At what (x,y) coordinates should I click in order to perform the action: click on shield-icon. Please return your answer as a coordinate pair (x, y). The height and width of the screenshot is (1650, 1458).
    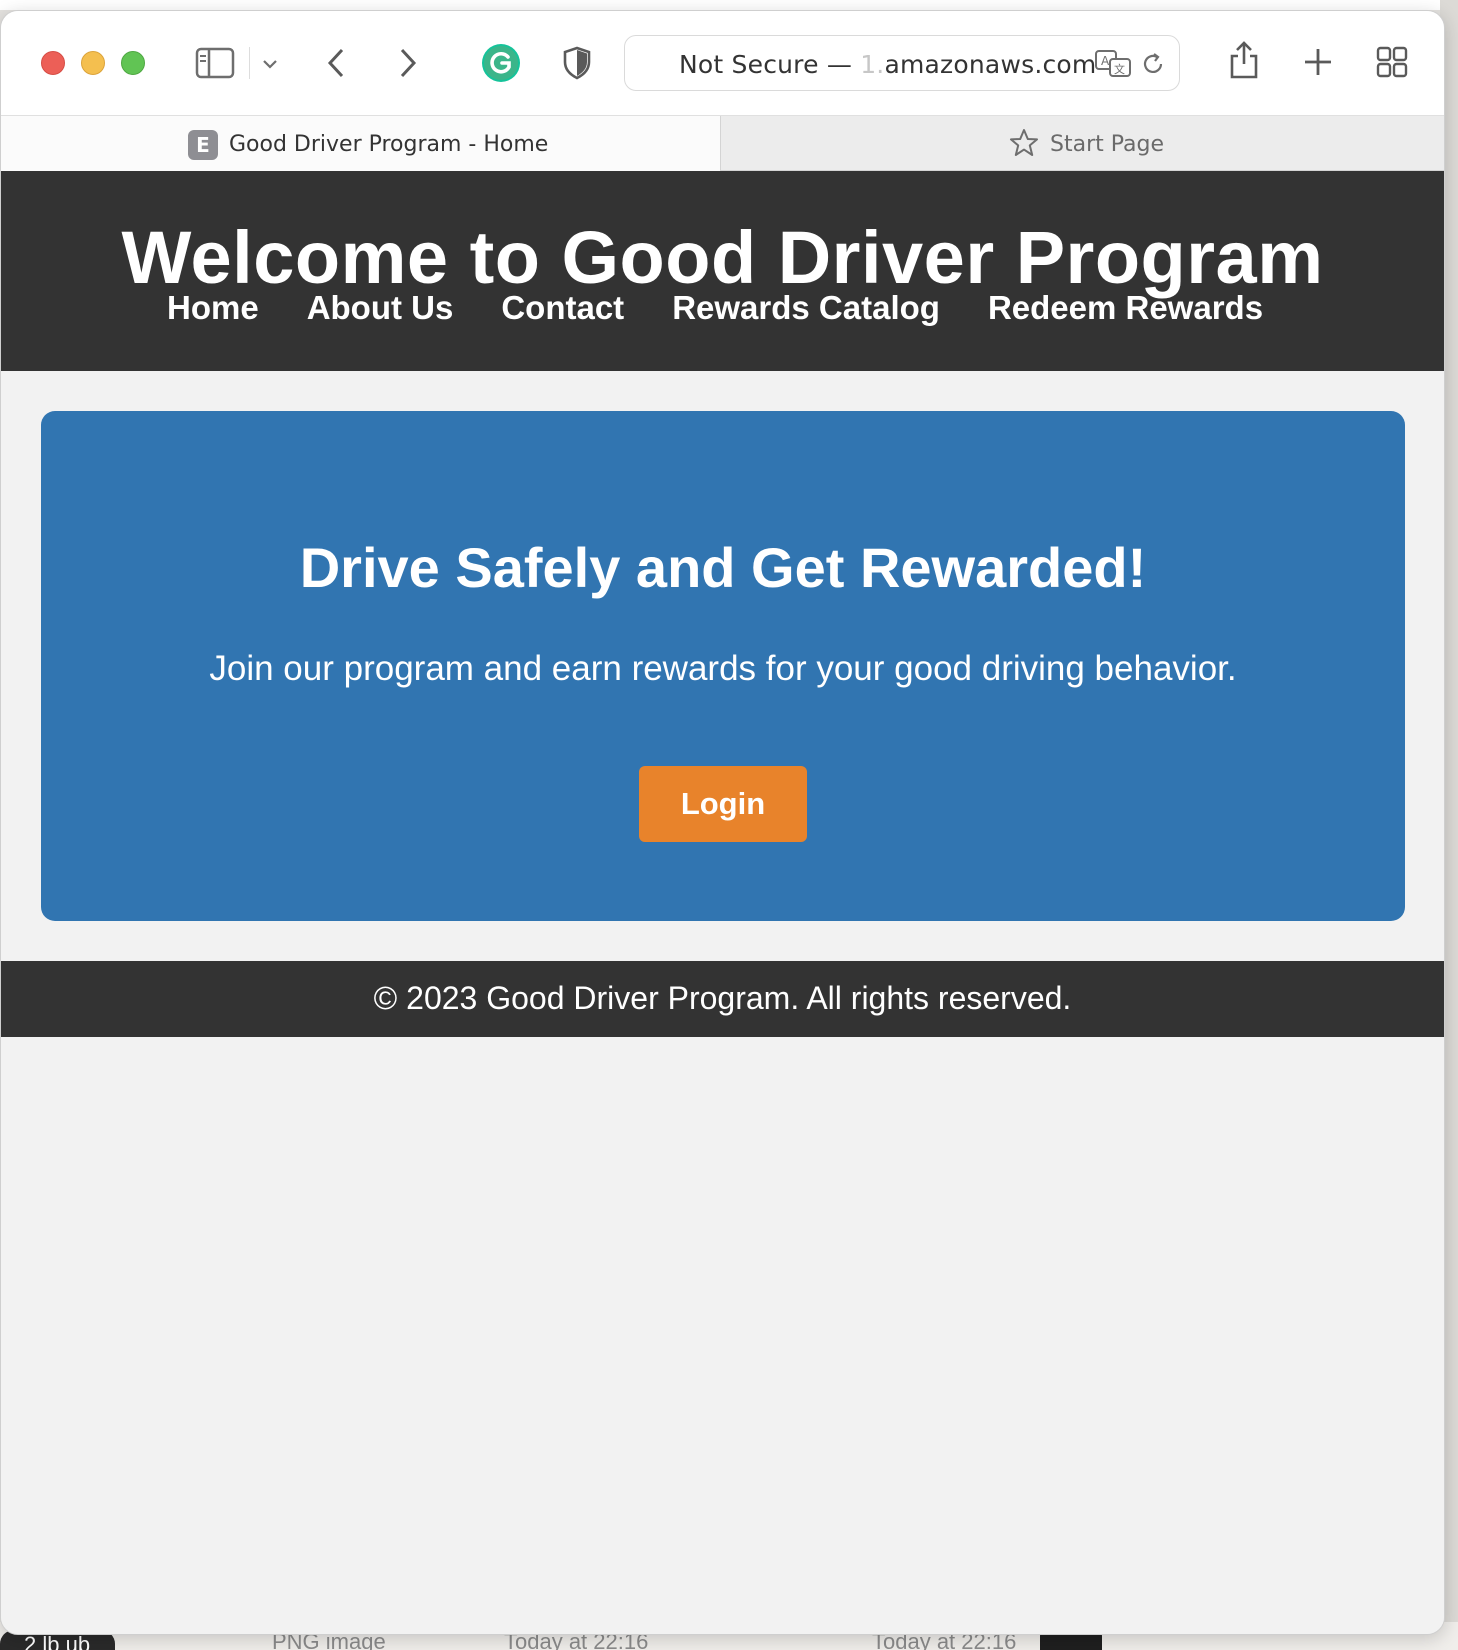
    Looking at the image, I should click on (577, 63).